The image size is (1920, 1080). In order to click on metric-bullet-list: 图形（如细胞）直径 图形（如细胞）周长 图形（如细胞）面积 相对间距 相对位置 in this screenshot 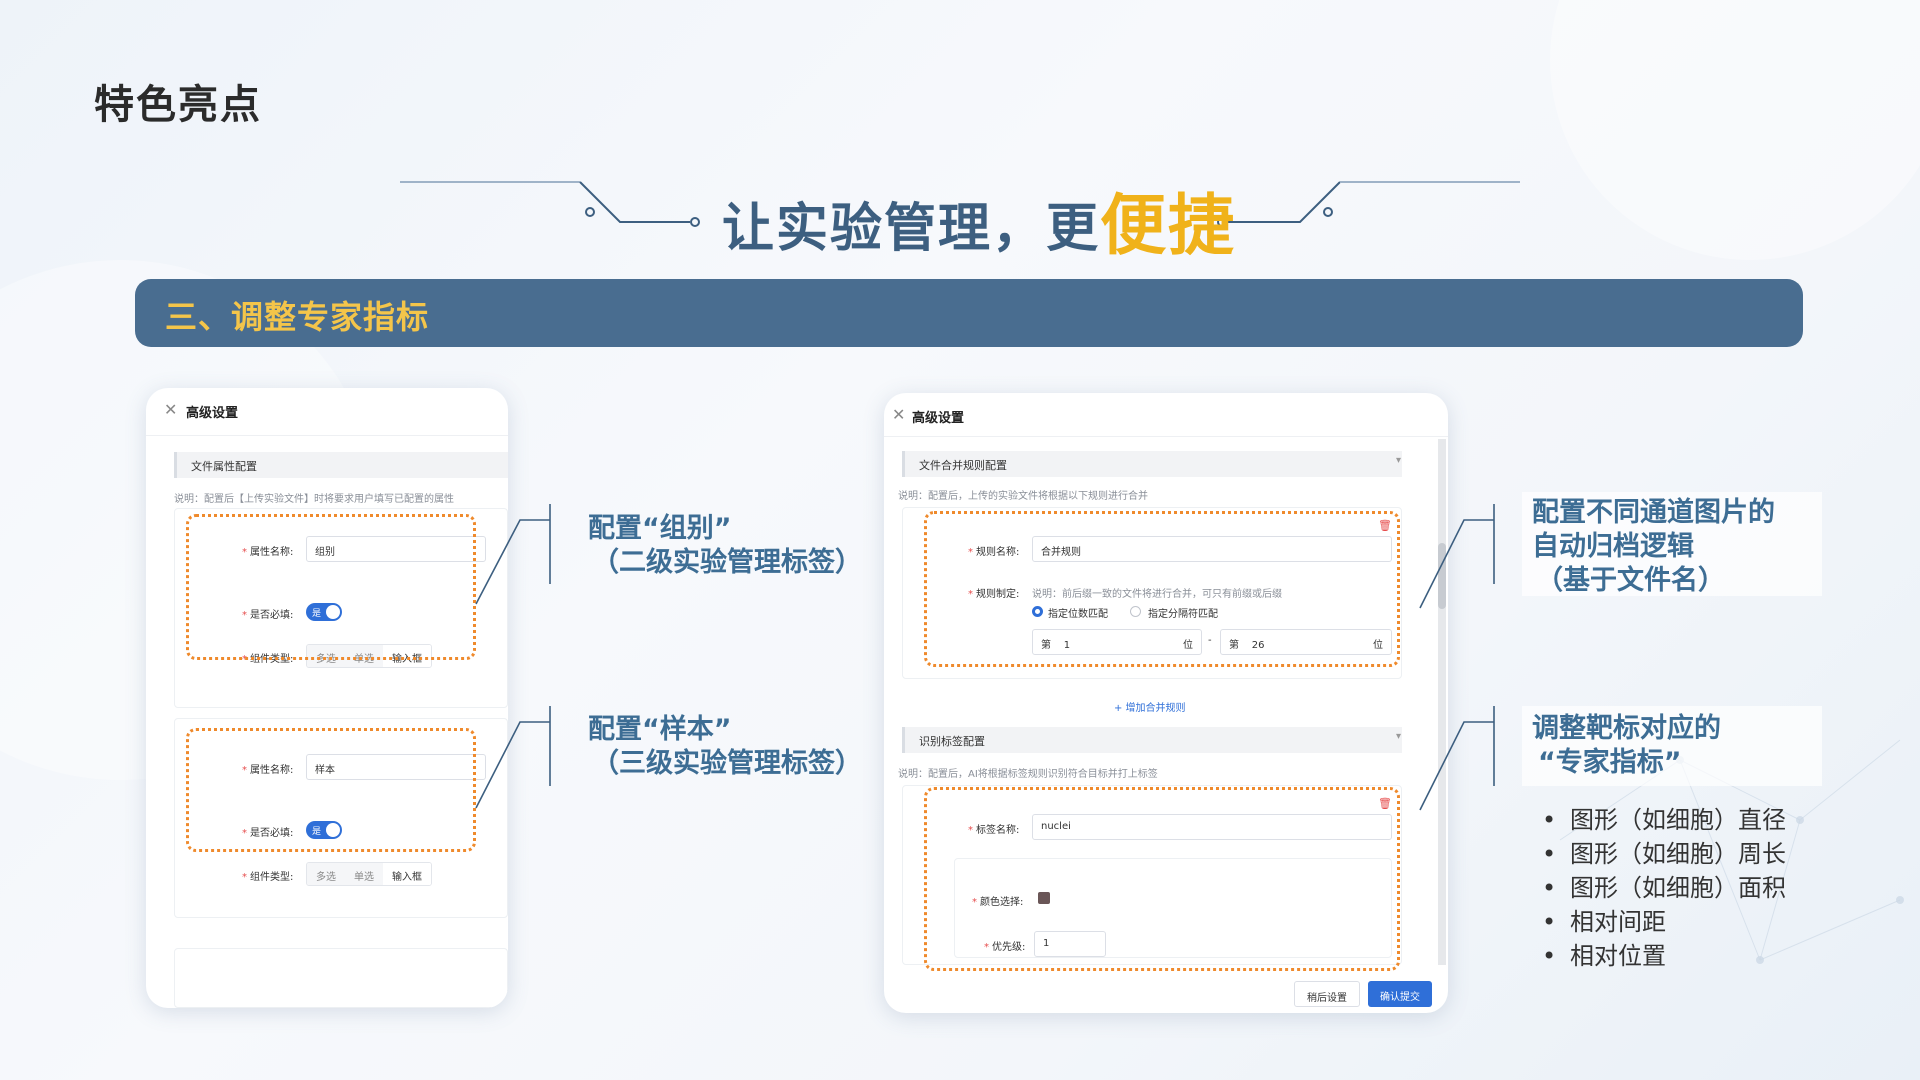, I will do `click(1664, 888)`.